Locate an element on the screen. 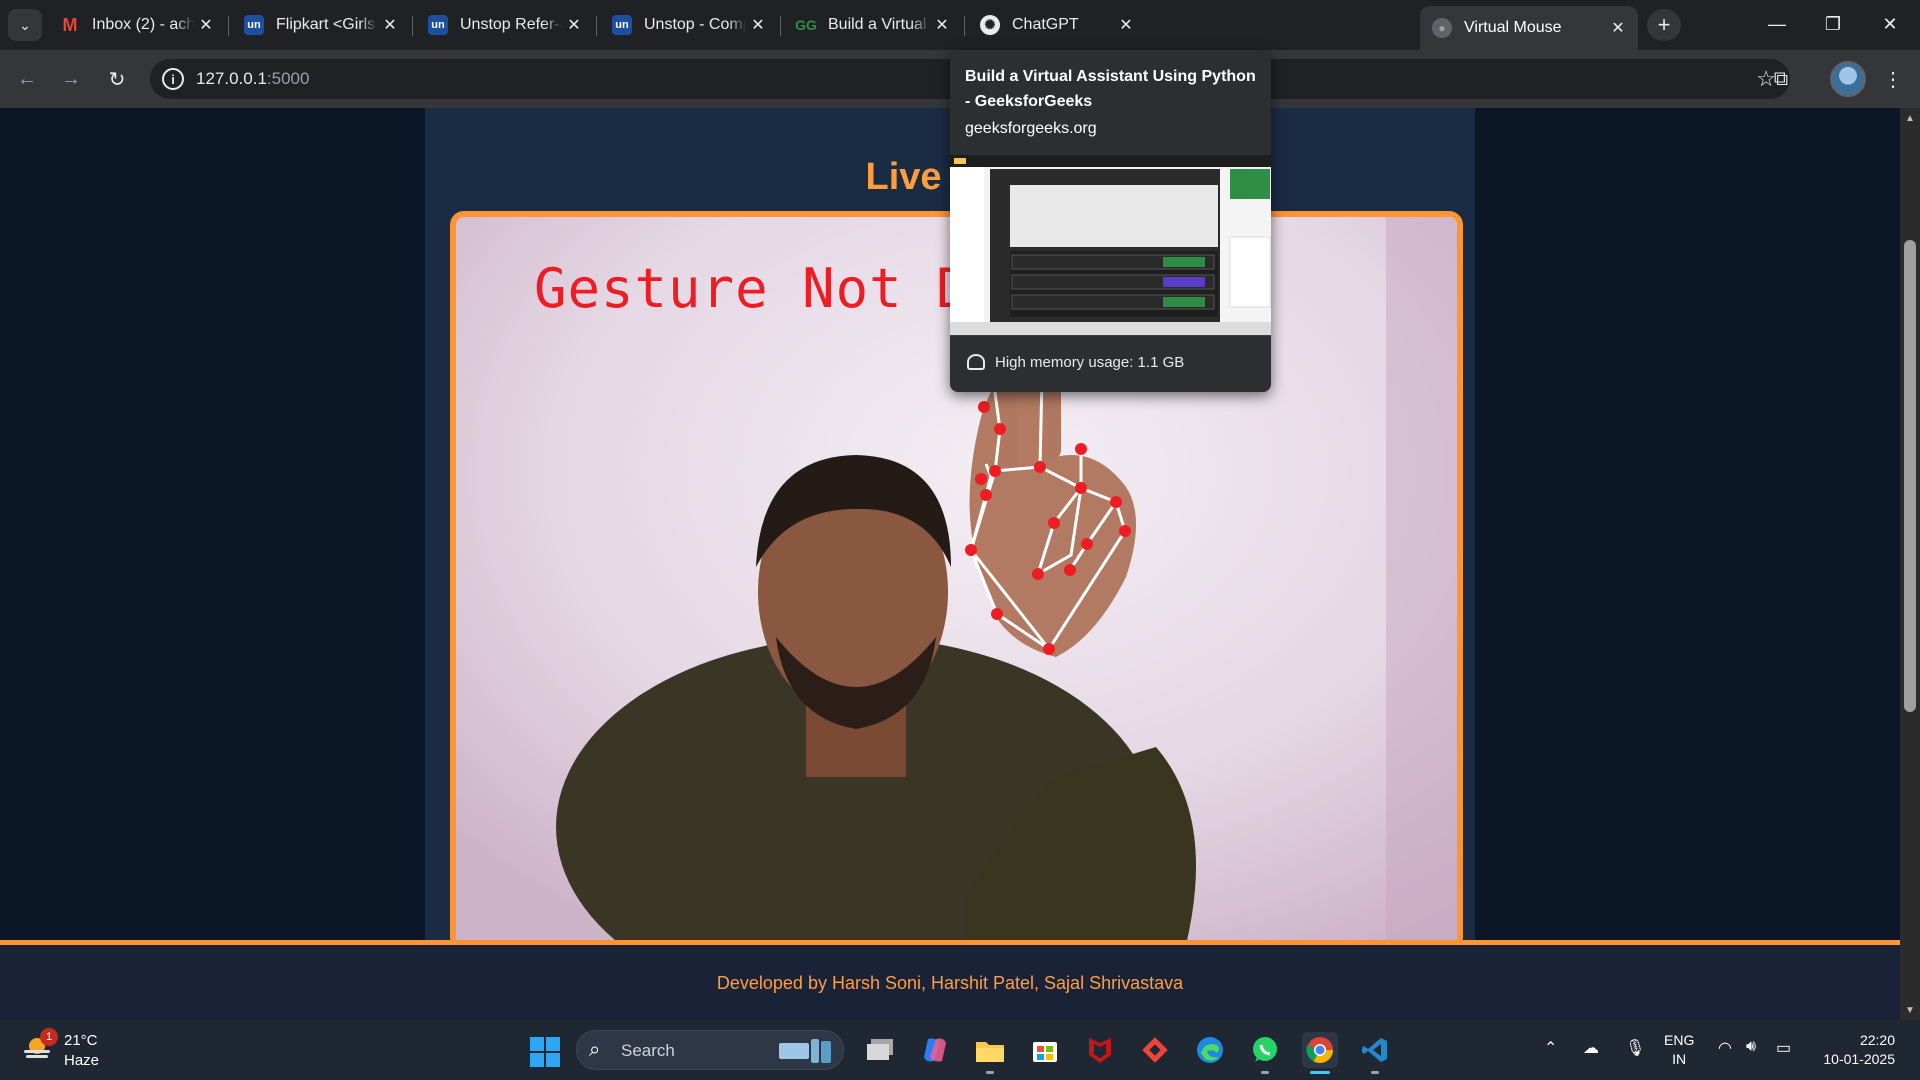 The height and width of the screenshot is (1080, 1920). globe-icon: ● is located at coordinates (1442, 28).